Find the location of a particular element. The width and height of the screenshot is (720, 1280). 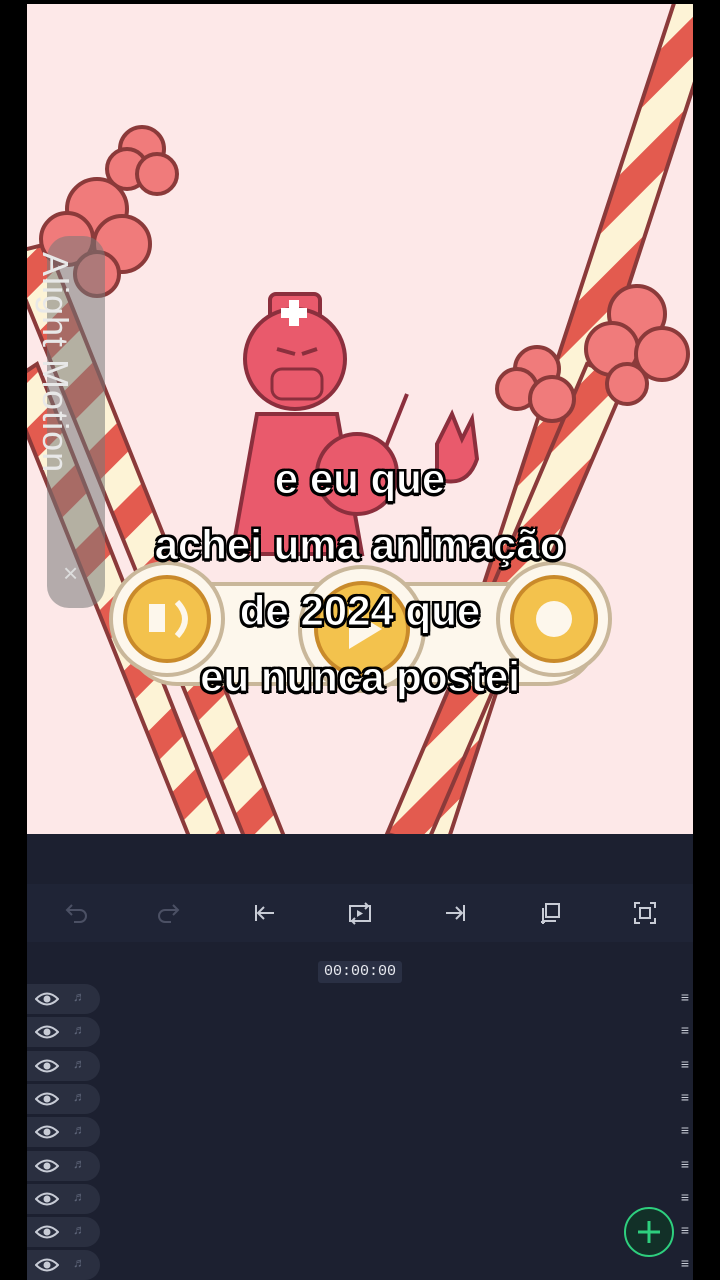

redo-icon is located at coordinates (170, 913).